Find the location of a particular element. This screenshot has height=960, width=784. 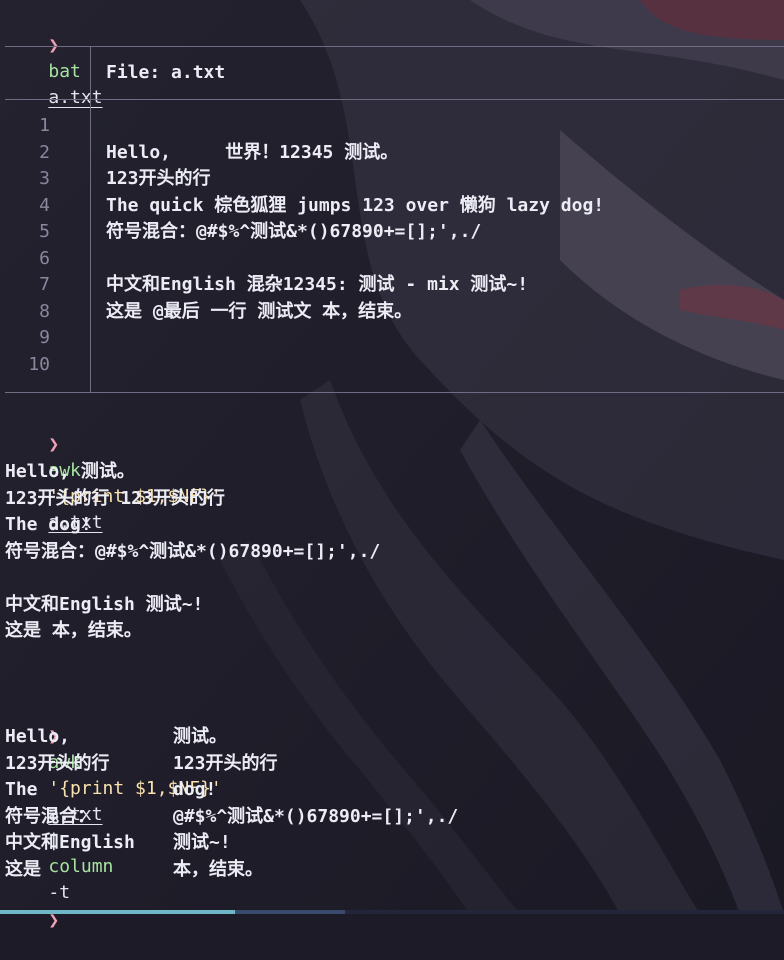

file-line: Hello, 世界！12345 测试。 is located at coordinates (252, 152).